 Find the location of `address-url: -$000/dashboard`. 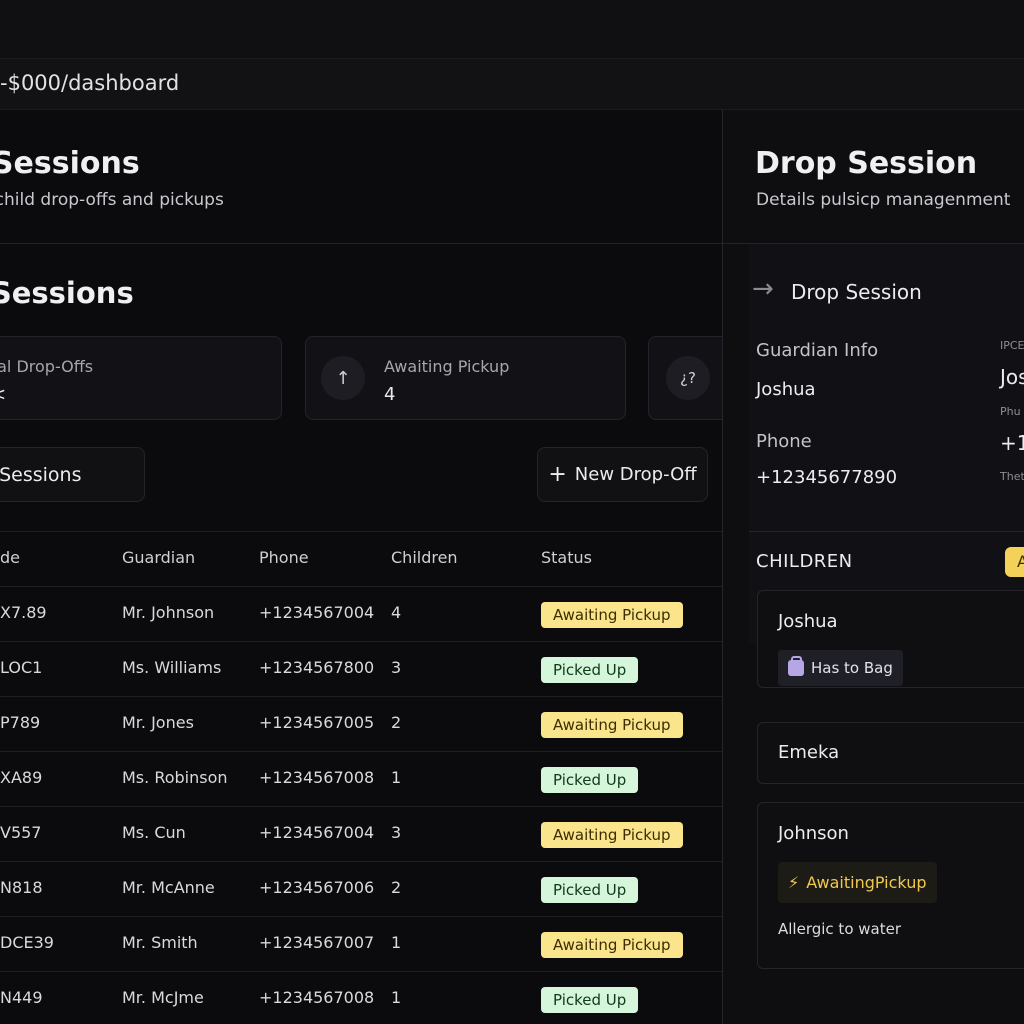

address-url: -$000/dashboard is located at coordinates (89, 83).